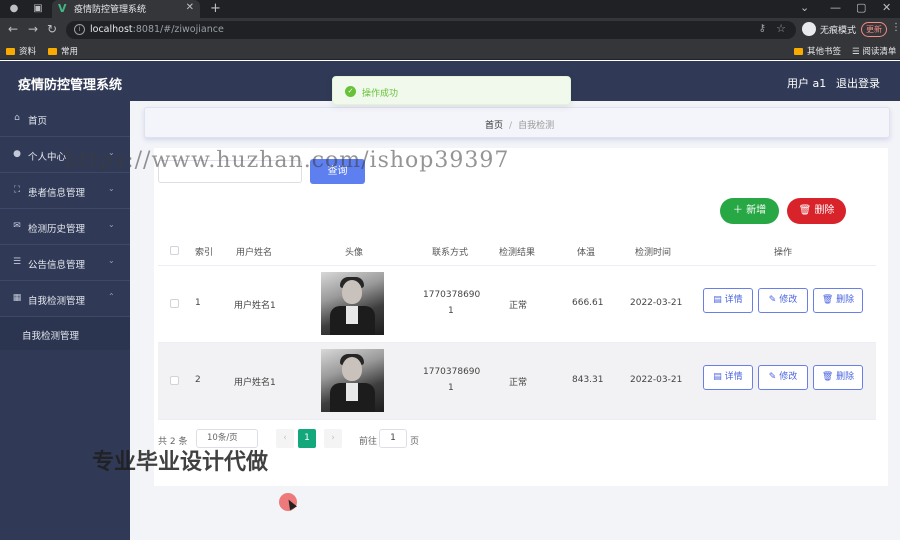 The height and width of the screenshot is (540, 900). Describe the element at coordinates (13, 29) in the screenshot. I see `back-icon: ←` at that location.